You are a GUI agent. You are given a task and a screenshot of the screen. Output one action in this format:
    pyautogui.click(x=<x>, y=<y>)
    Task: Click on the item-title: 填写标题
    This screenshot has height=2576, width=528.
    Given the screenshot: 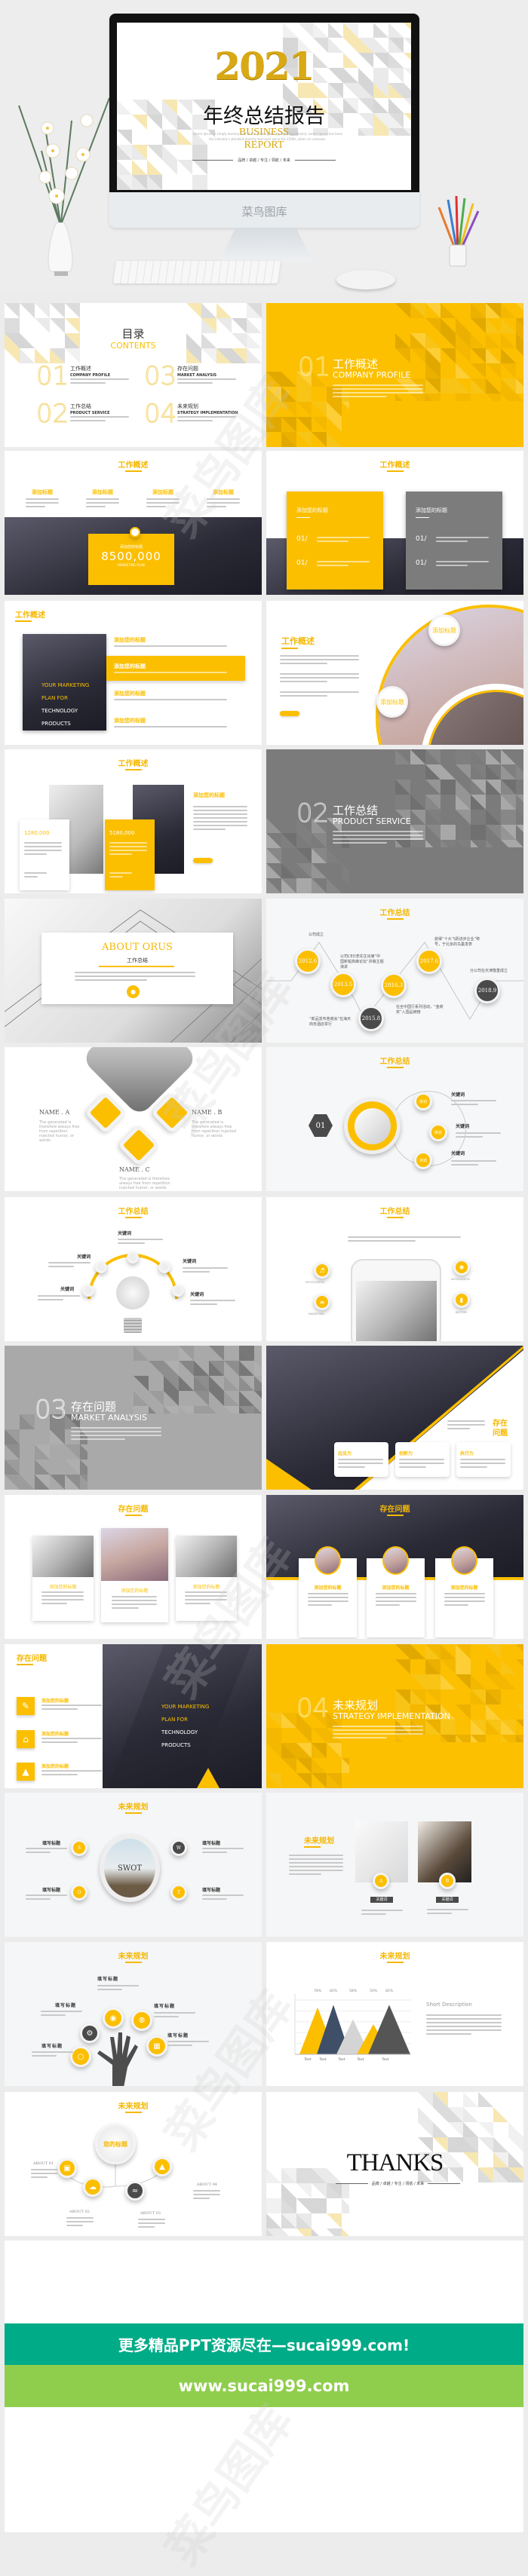 What is the action you would take?
    pyautogui.click(x=178, y=2035)
    